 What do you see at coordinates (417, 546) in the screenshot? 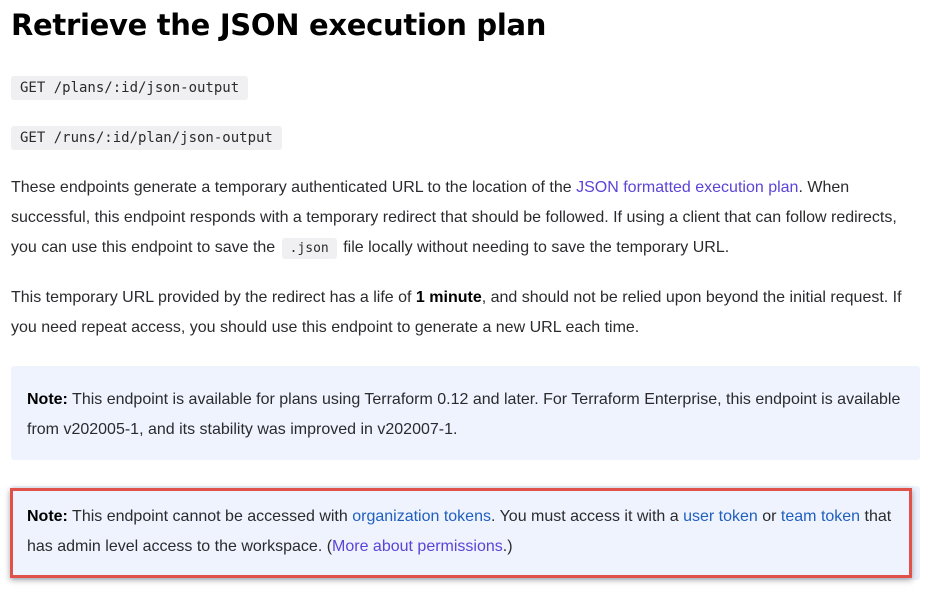
I see `more-about-permissions-link: More about permissions` at bounding box center [417, 546].